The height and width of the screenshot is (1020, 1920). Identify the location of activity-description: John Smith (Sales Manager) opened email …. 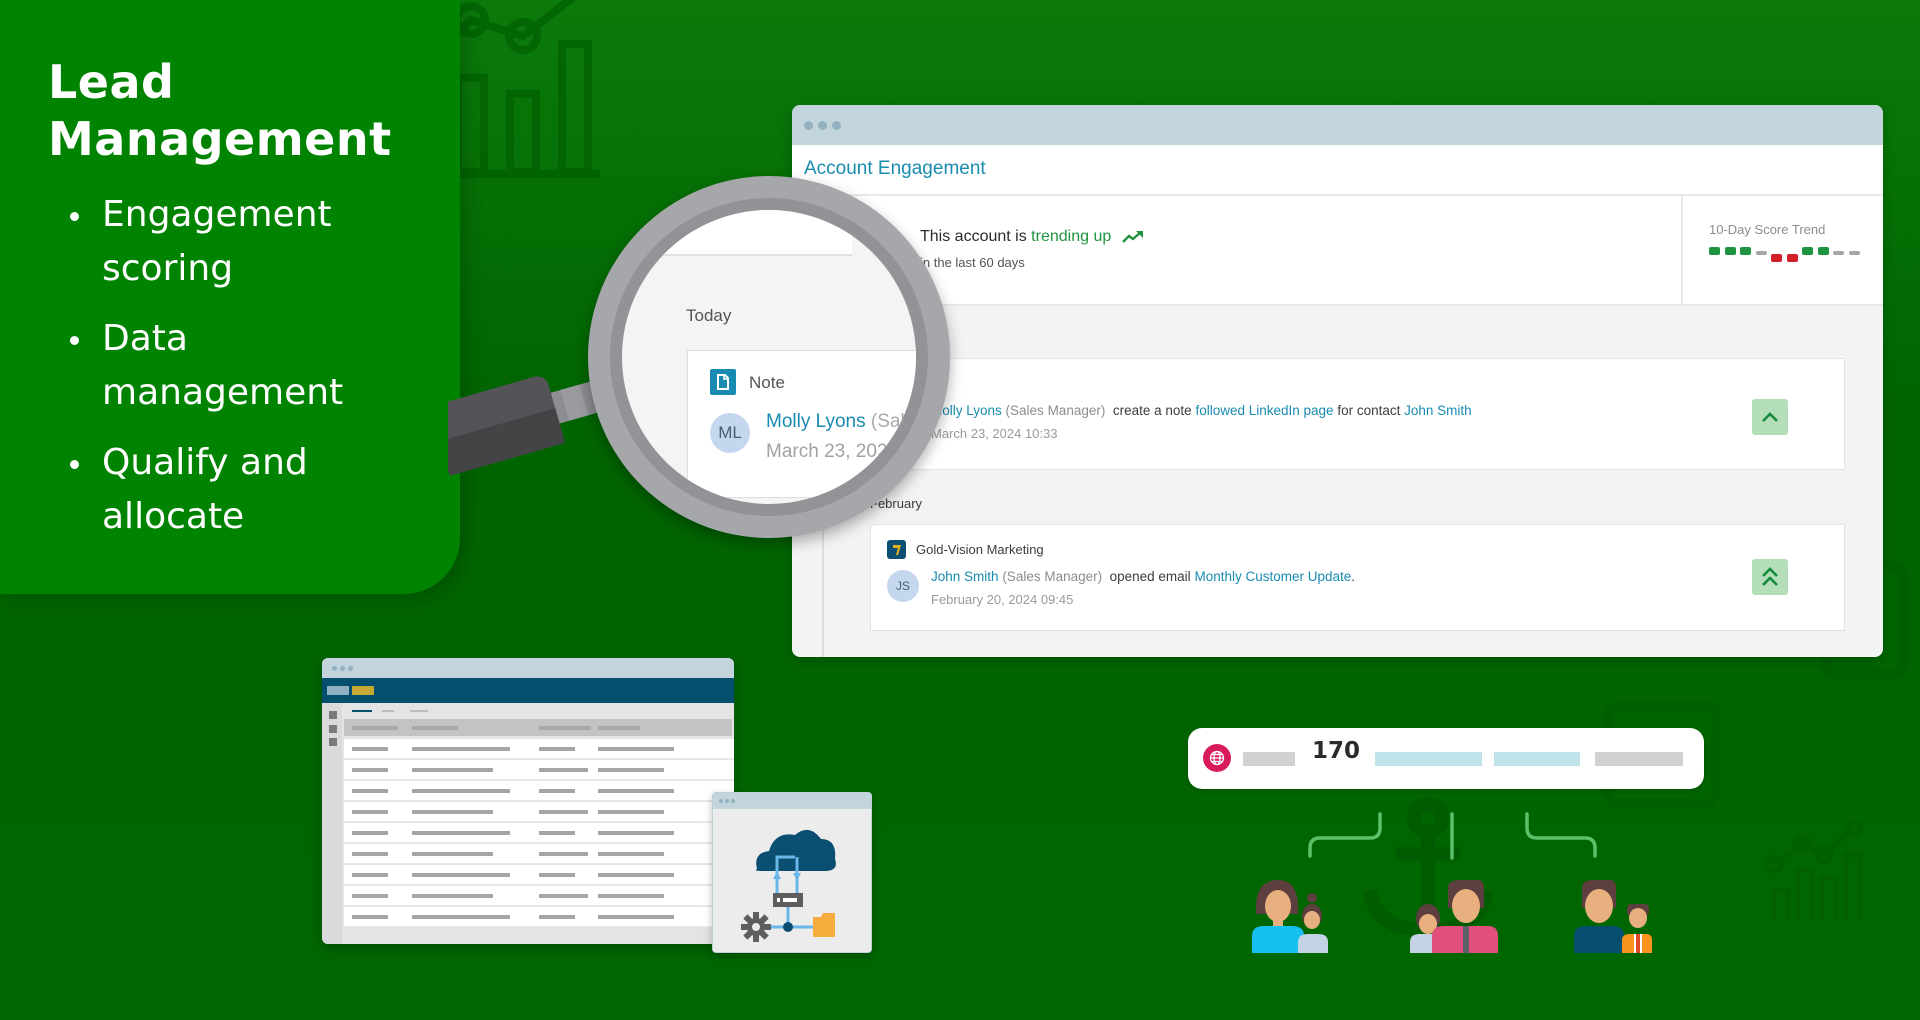
(1143, 576).